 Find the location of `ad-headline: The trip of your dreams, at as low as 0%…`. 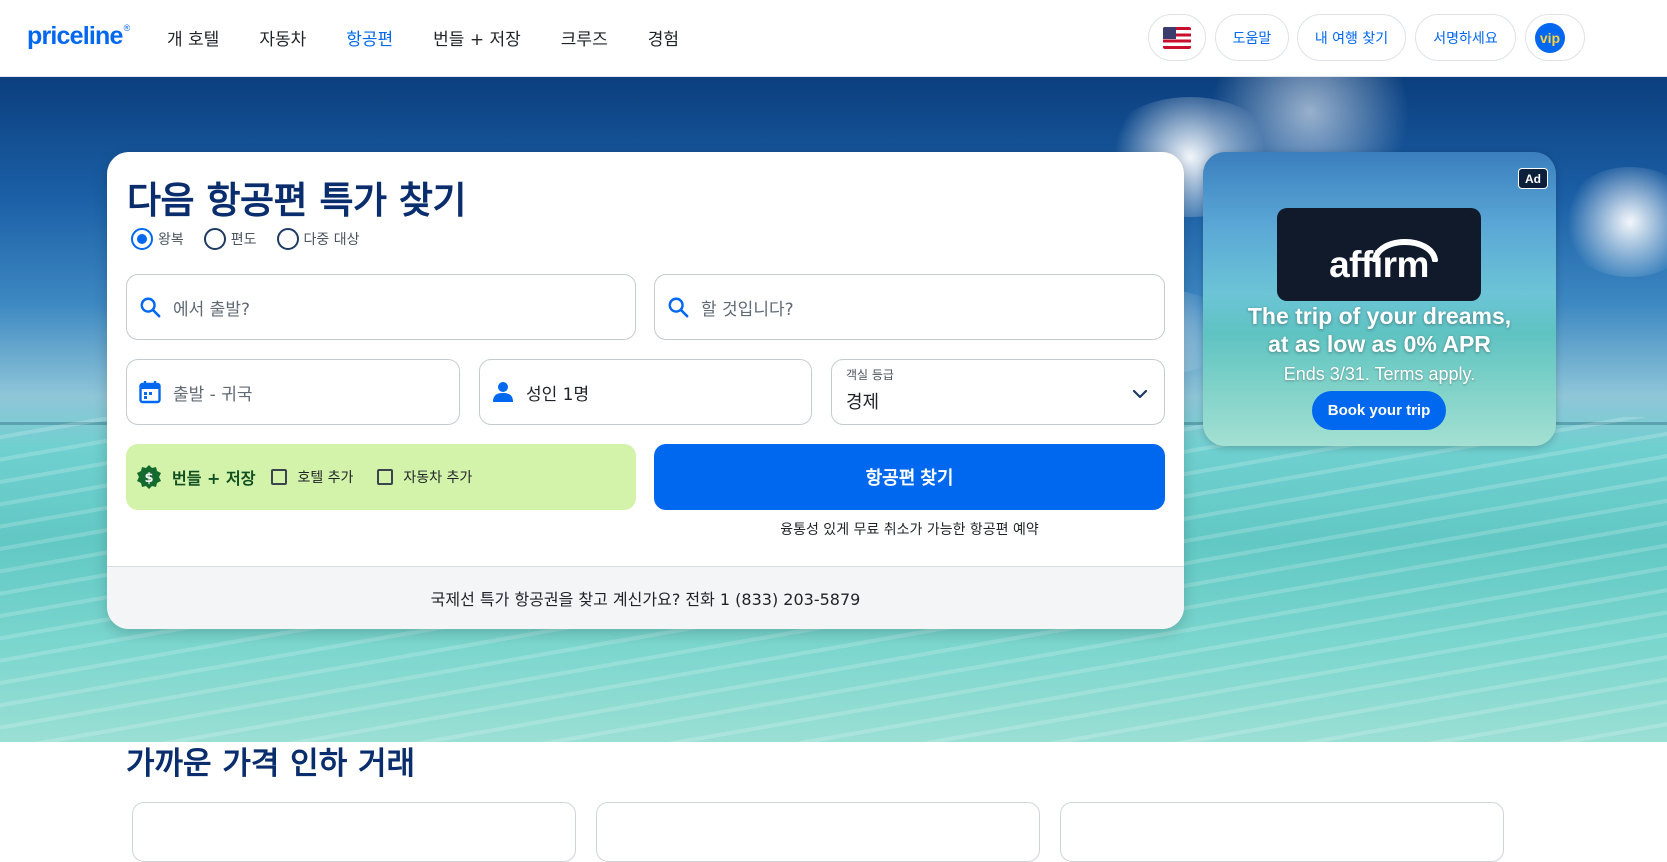

ad-headline: The trip of your dreams, at as low as 0%… is located at coordinates (1379, 330).